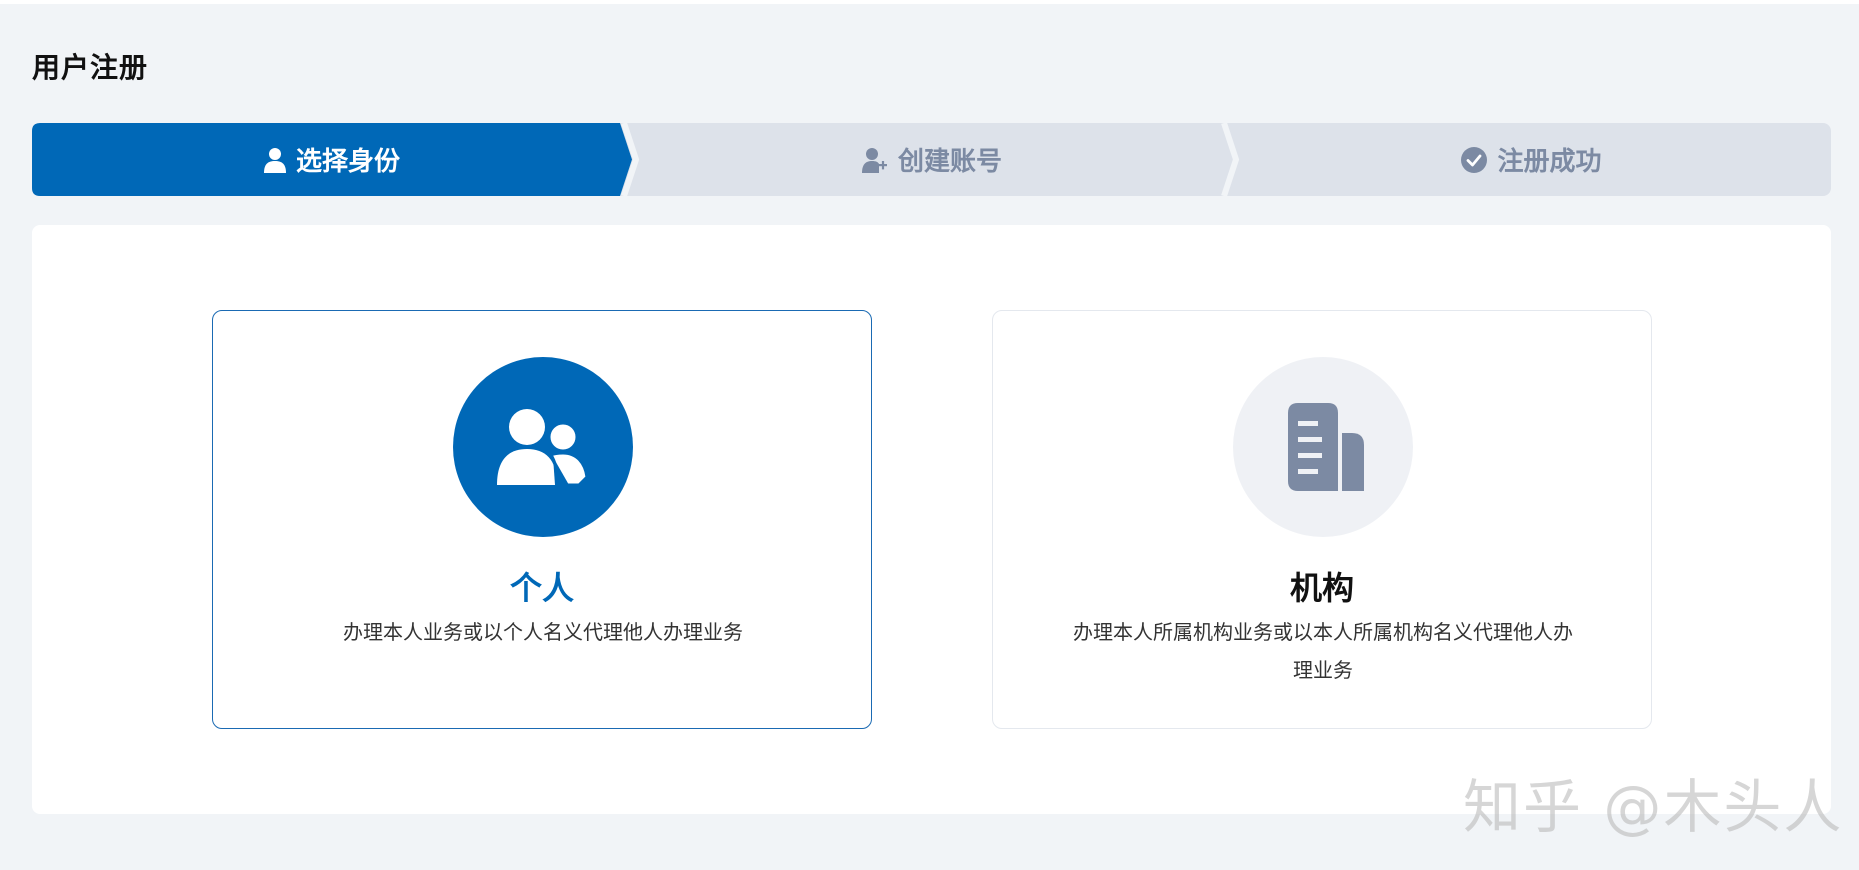 The image size is (1859, 870). What do you see at coordinates (1549, 162) in the screenshot?
I see `step-label: 注册成功` at bounding box center [1549, 162].